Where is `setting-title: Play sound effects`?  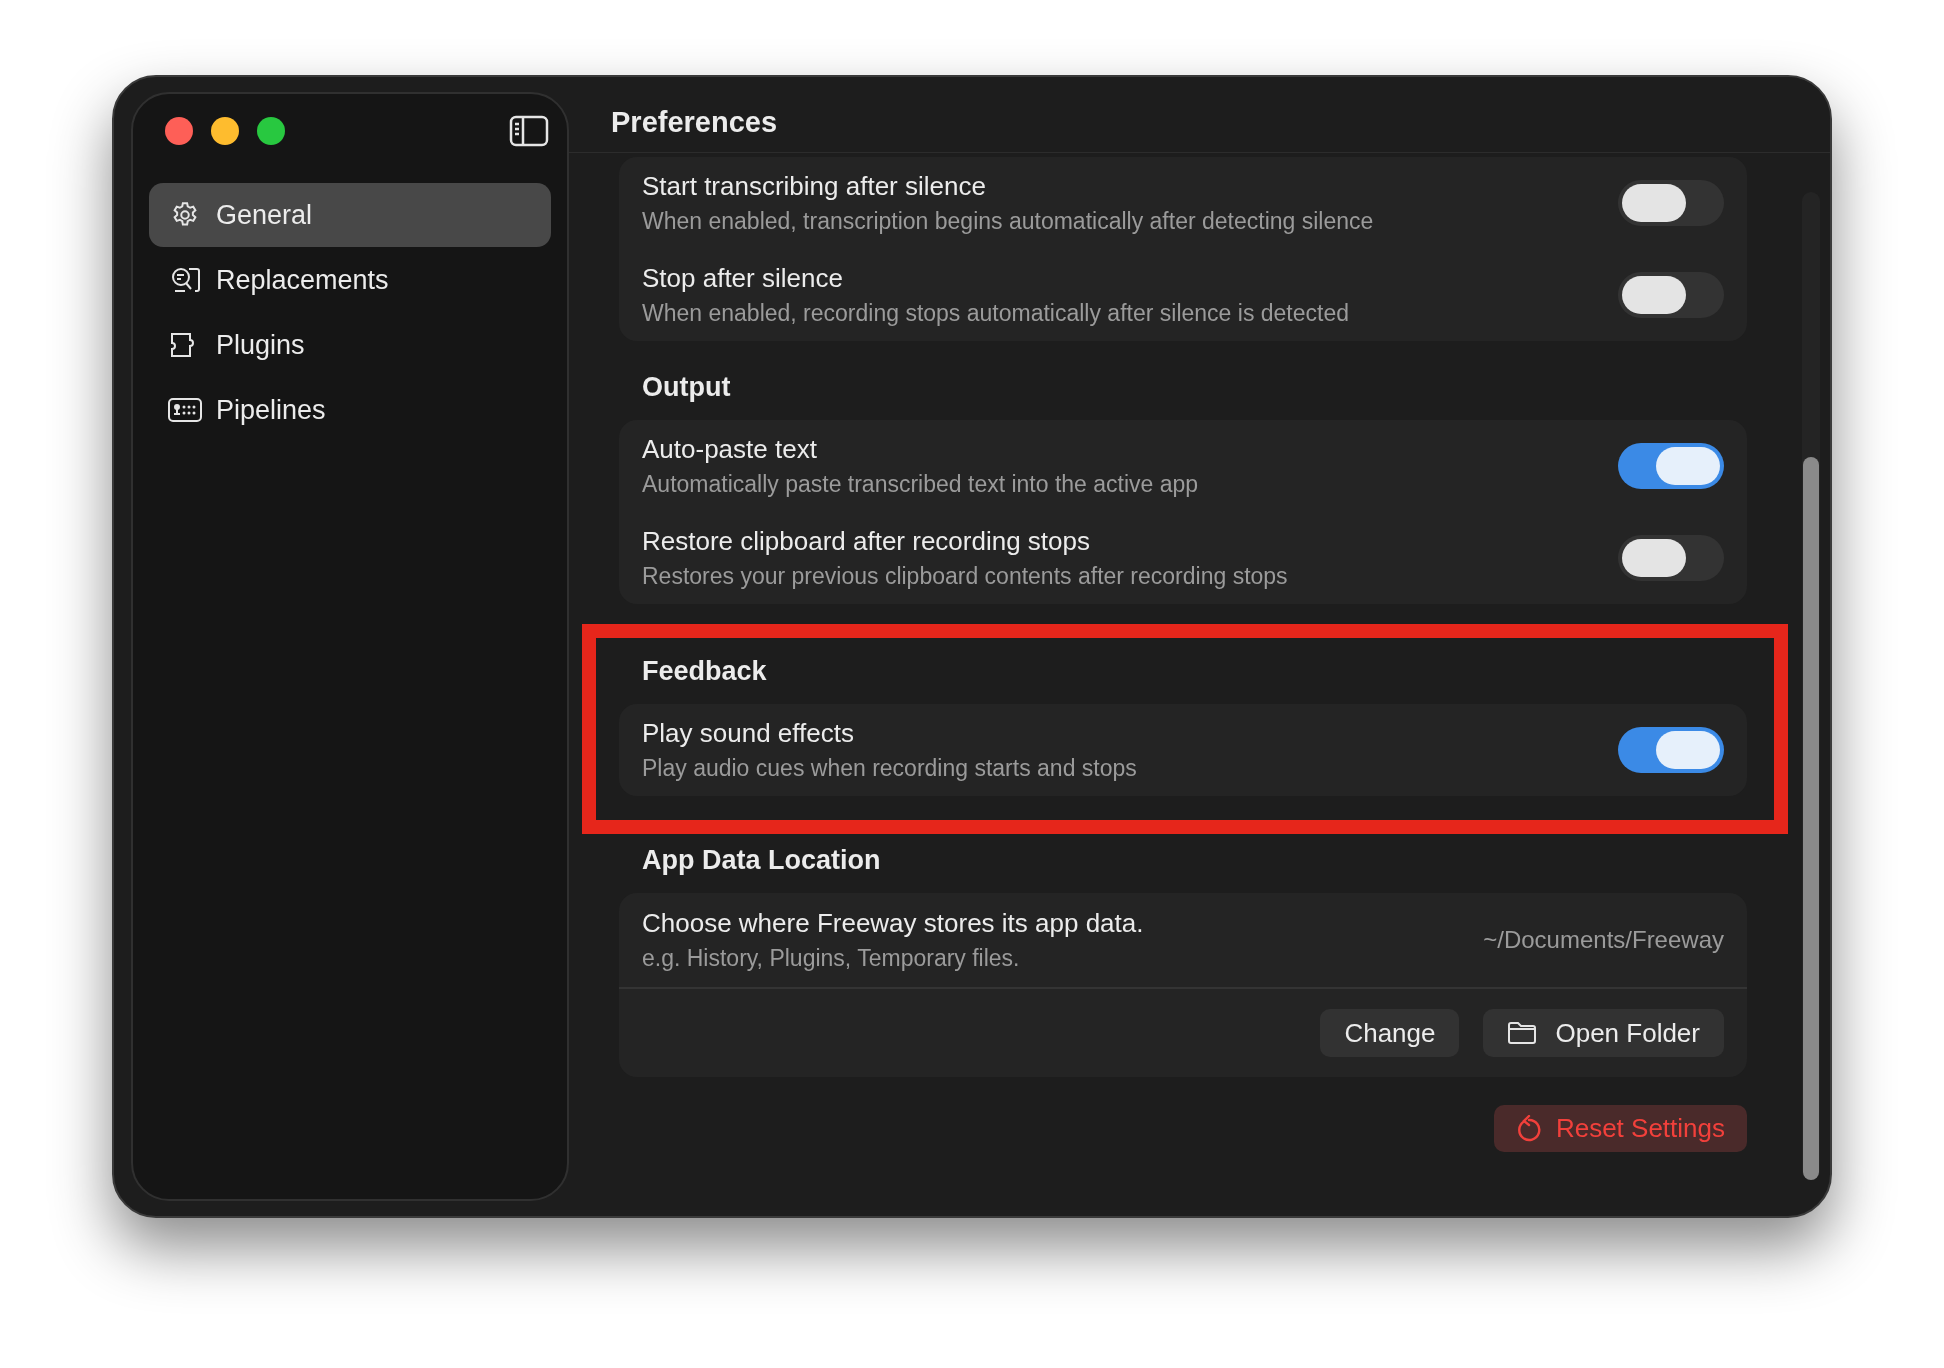
setting-title: Play sound effects is located at coordinates (748, 733).